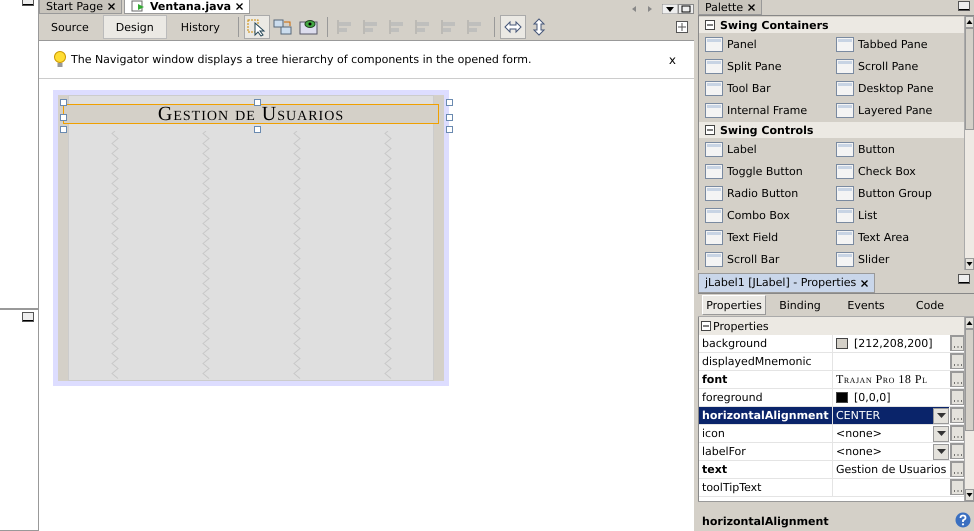  Describe the element at coordinates (766, 379) in the screenshot. I see `property-name: font` at that location.